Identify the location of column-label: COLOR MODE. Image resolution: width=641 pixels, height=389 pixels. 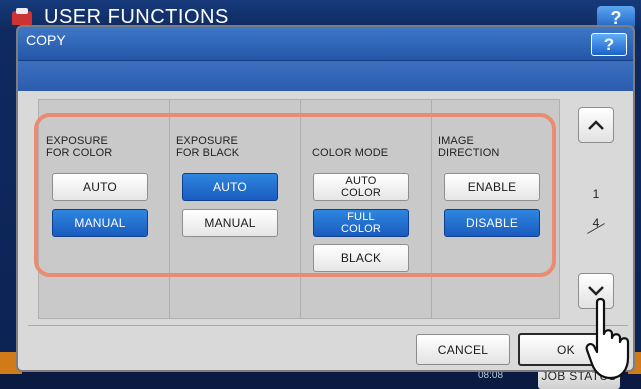
(350, 153).